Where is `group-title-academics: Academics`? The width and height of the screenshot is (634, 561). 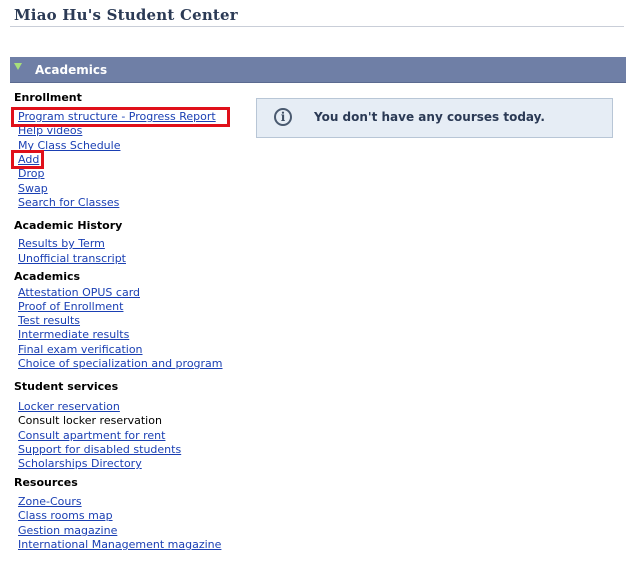 group-title-academics: Academics is located at coordinates (47, 276).